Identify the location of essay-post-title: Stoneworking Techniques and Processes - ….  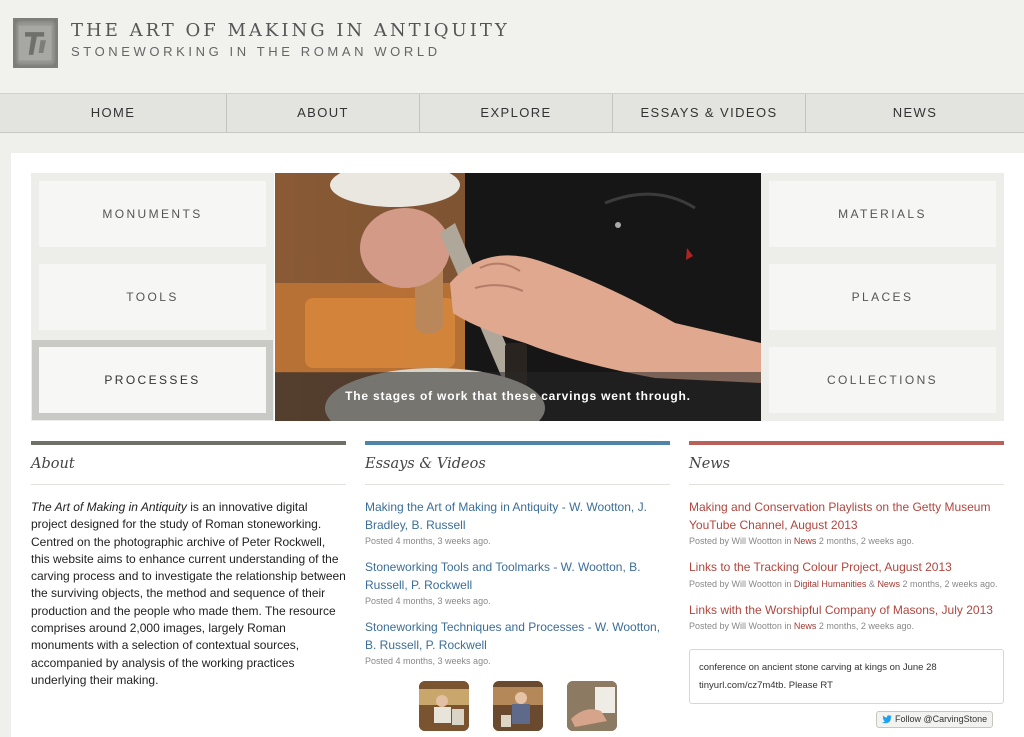
(517, 636).